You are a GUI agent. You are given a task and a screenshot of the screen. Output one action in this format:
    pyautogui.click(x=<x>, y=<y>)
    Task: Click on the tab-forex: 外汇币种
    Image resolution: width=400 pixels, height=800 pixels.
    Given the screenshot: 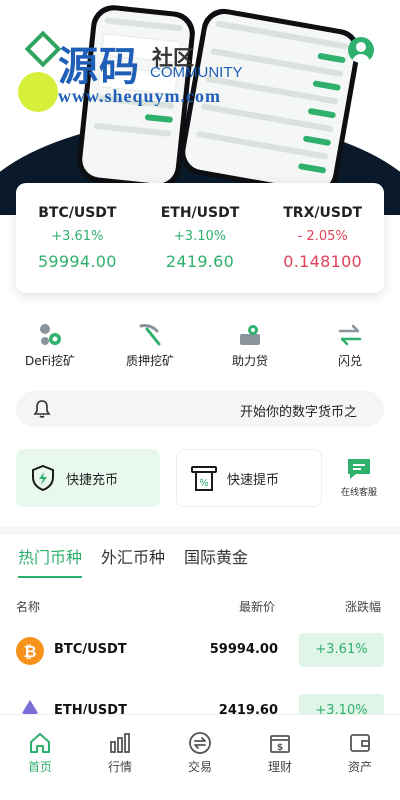 What is the action you would take?
    pyautogui.click(x=133, y=561)
    